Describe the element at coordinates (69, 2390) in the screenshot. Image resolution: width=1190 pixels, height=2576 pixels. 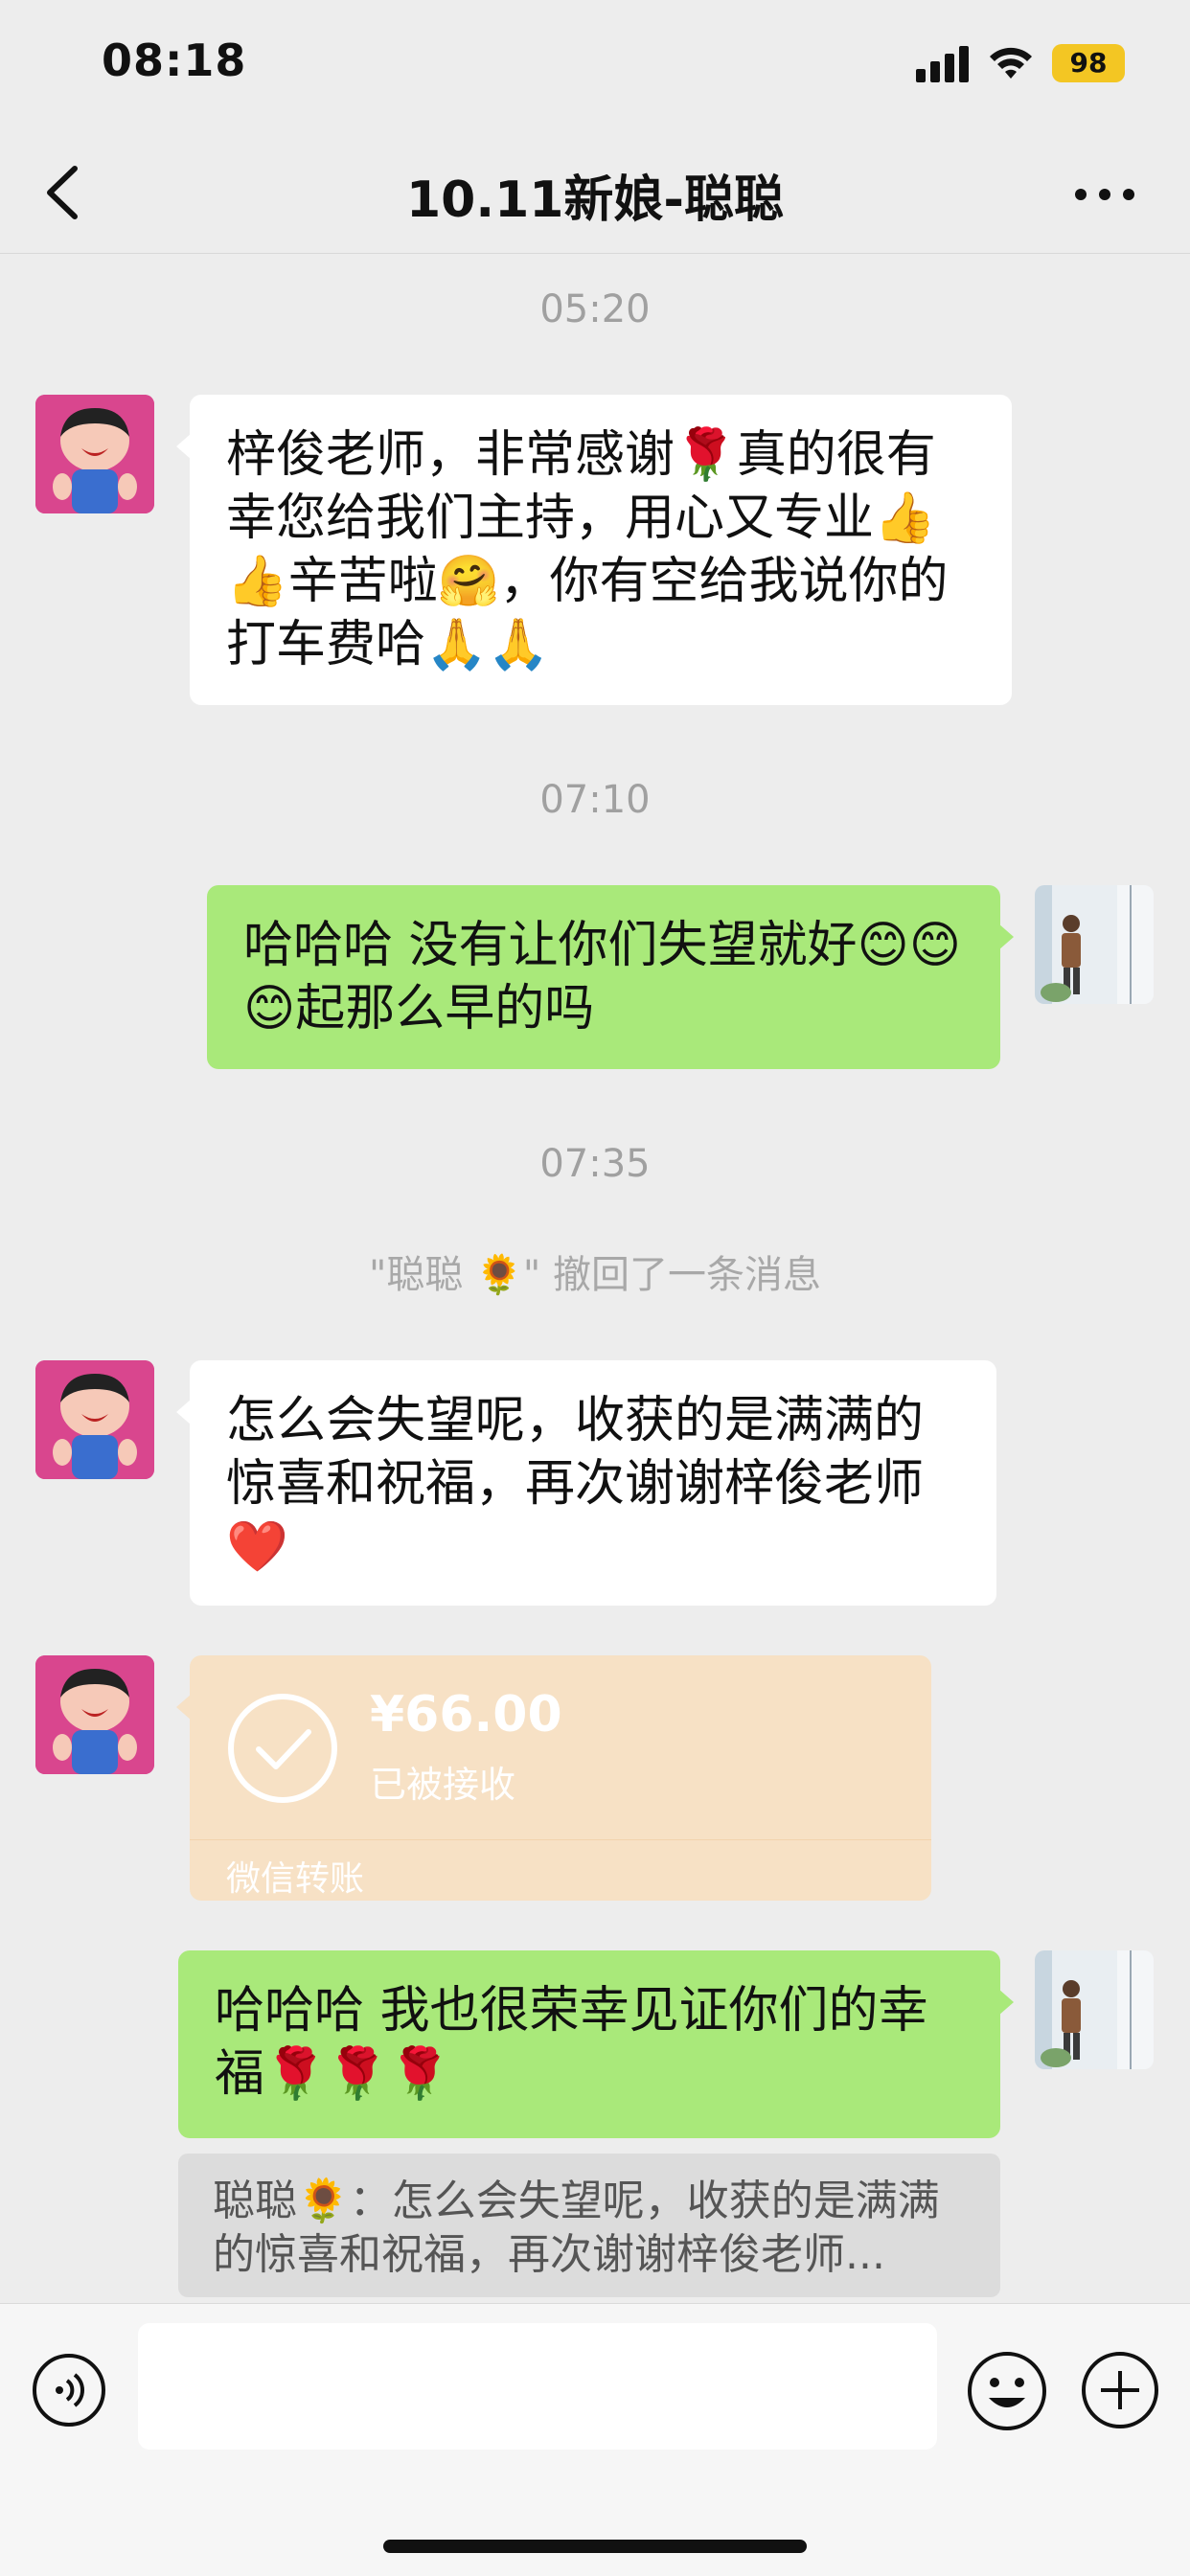
I see `voice-icon` at that location.